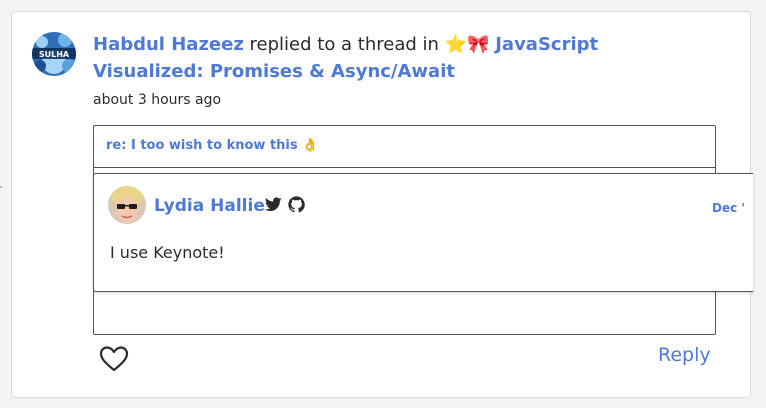  What do you see at coordinates (296, 204) in the screenshot?
I see `github-icon` at bounding box center [296, 204].